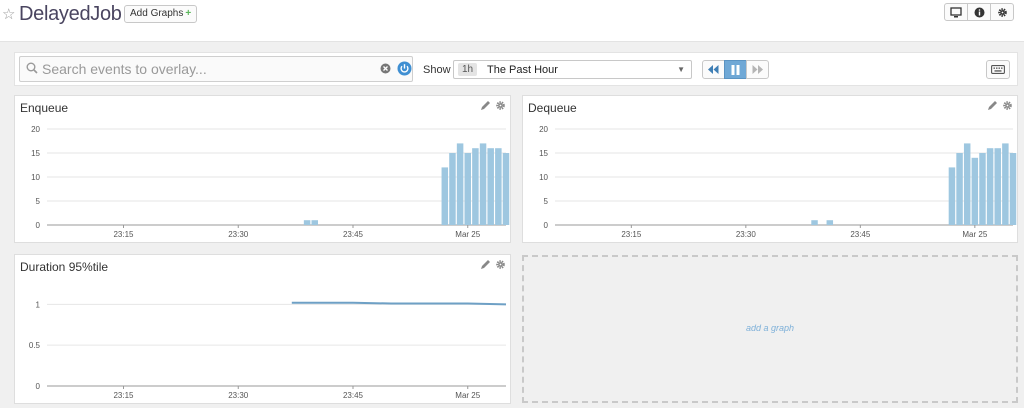  I want to click on y-tick-label: 1, so click(38, 304).